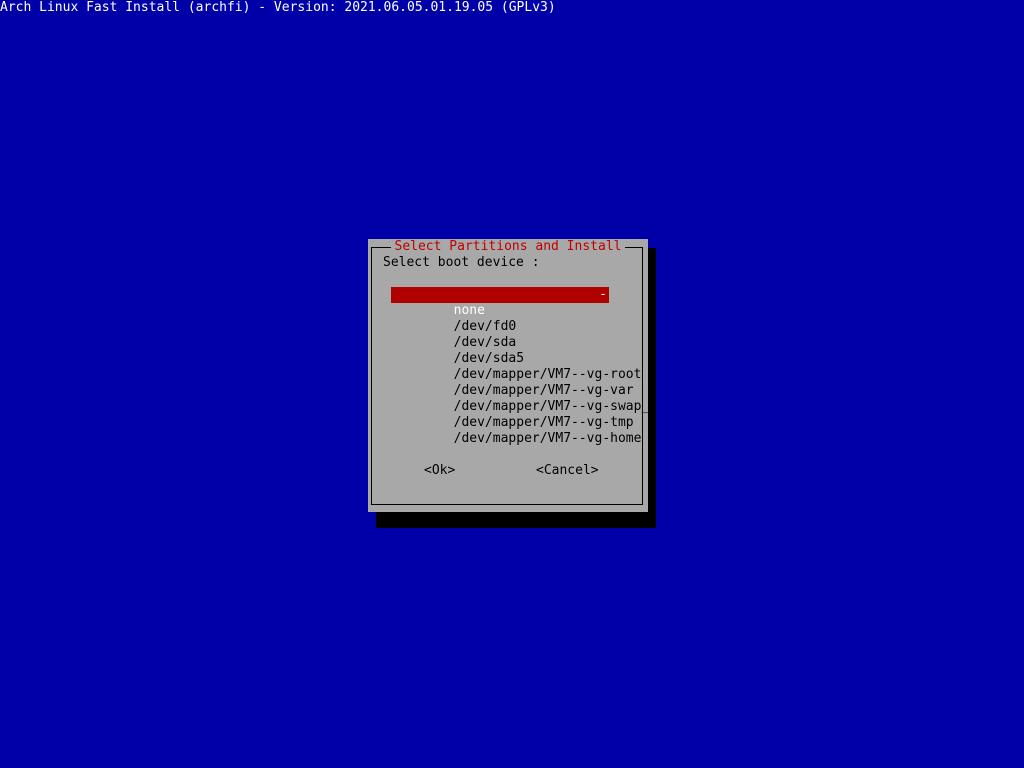 This screenshot has height=768, width=1024. I want to click on list-item-vg-swap: /dev/mapper/VM7--vg-swap_1, so click(524, 398).